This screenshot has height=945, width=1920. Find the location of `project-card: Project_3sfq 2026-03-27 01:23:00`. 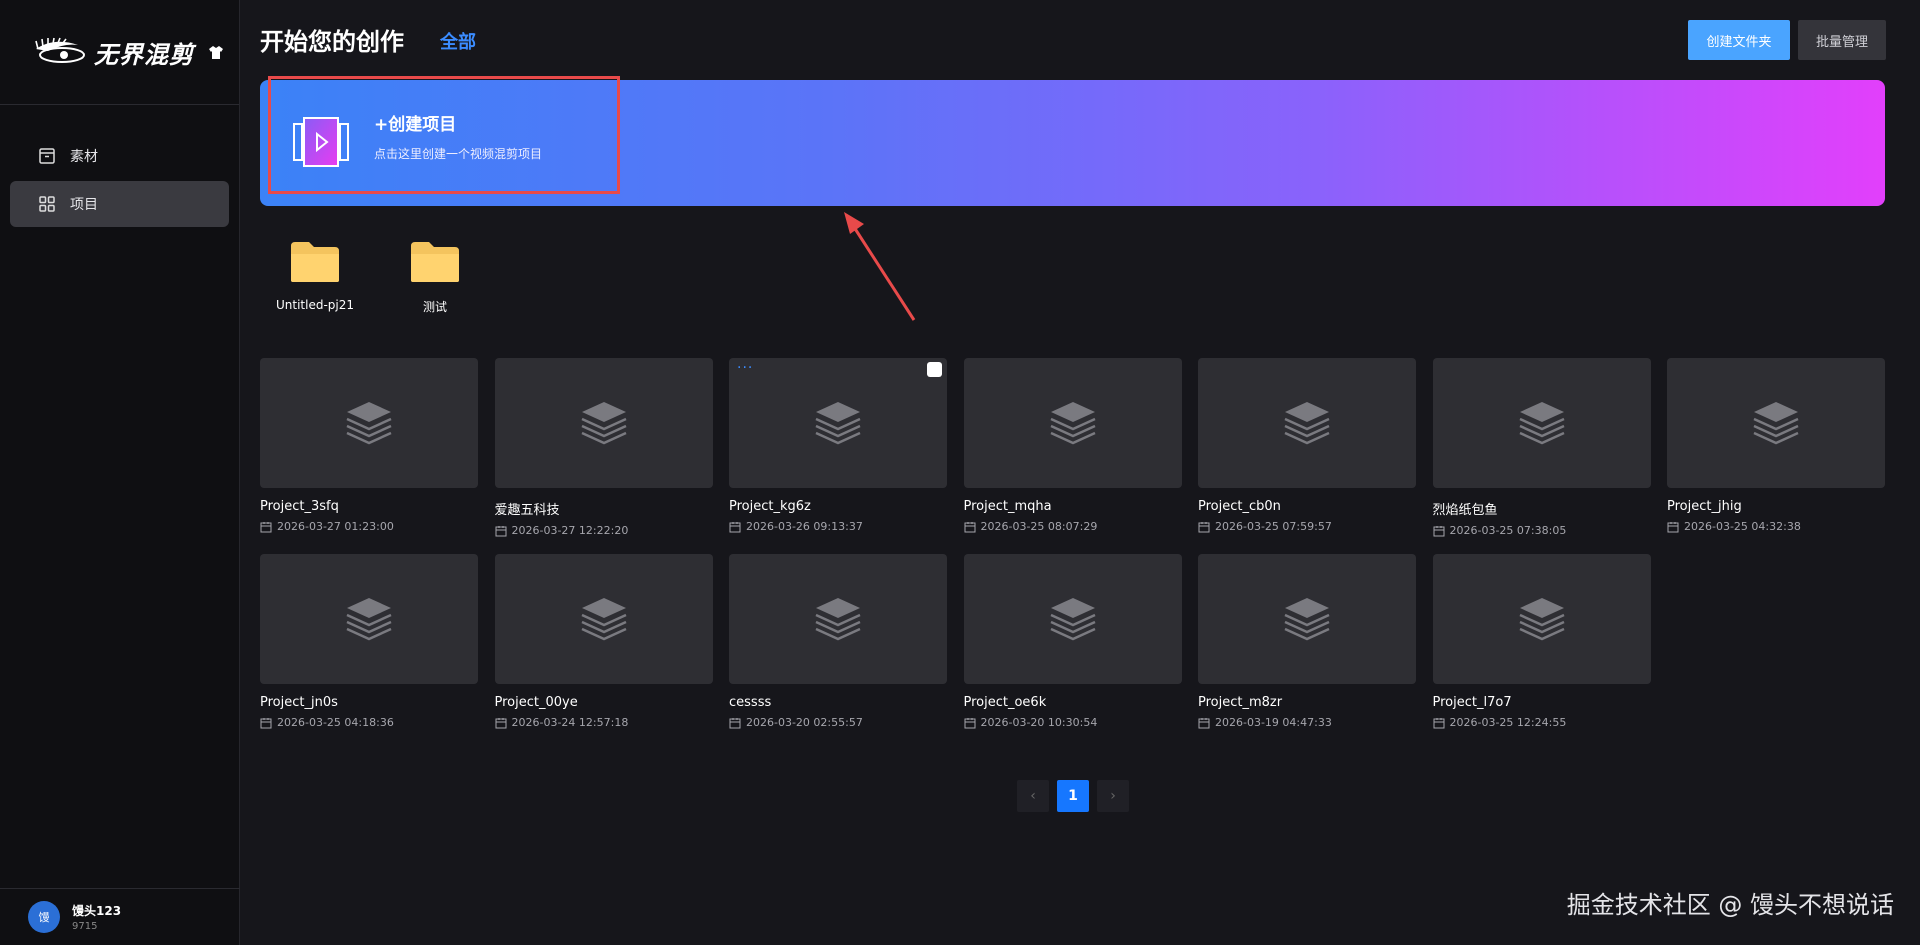

project-card: Project_3sfq 2026-03-27 01:23:00 is located at coordinates (369, 445).